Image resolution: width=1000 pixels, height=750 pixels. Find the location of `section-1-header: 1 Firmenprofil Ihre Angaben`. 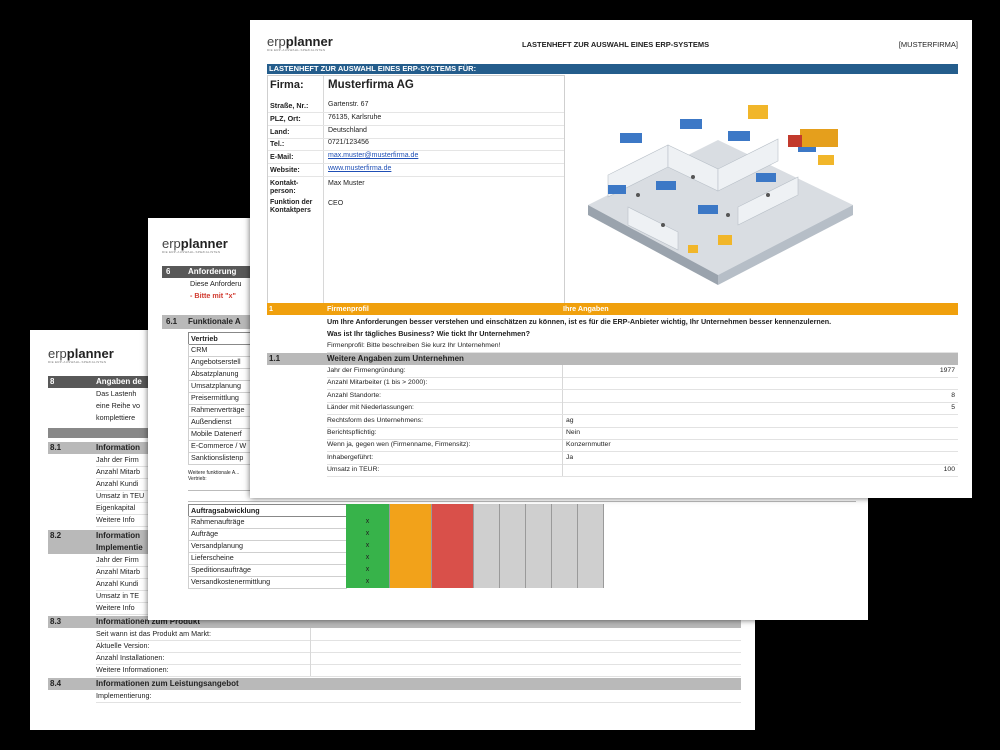

section-1-header: 1 Firmenprofil Ihre Angaben is located at coordinates (612, 309).